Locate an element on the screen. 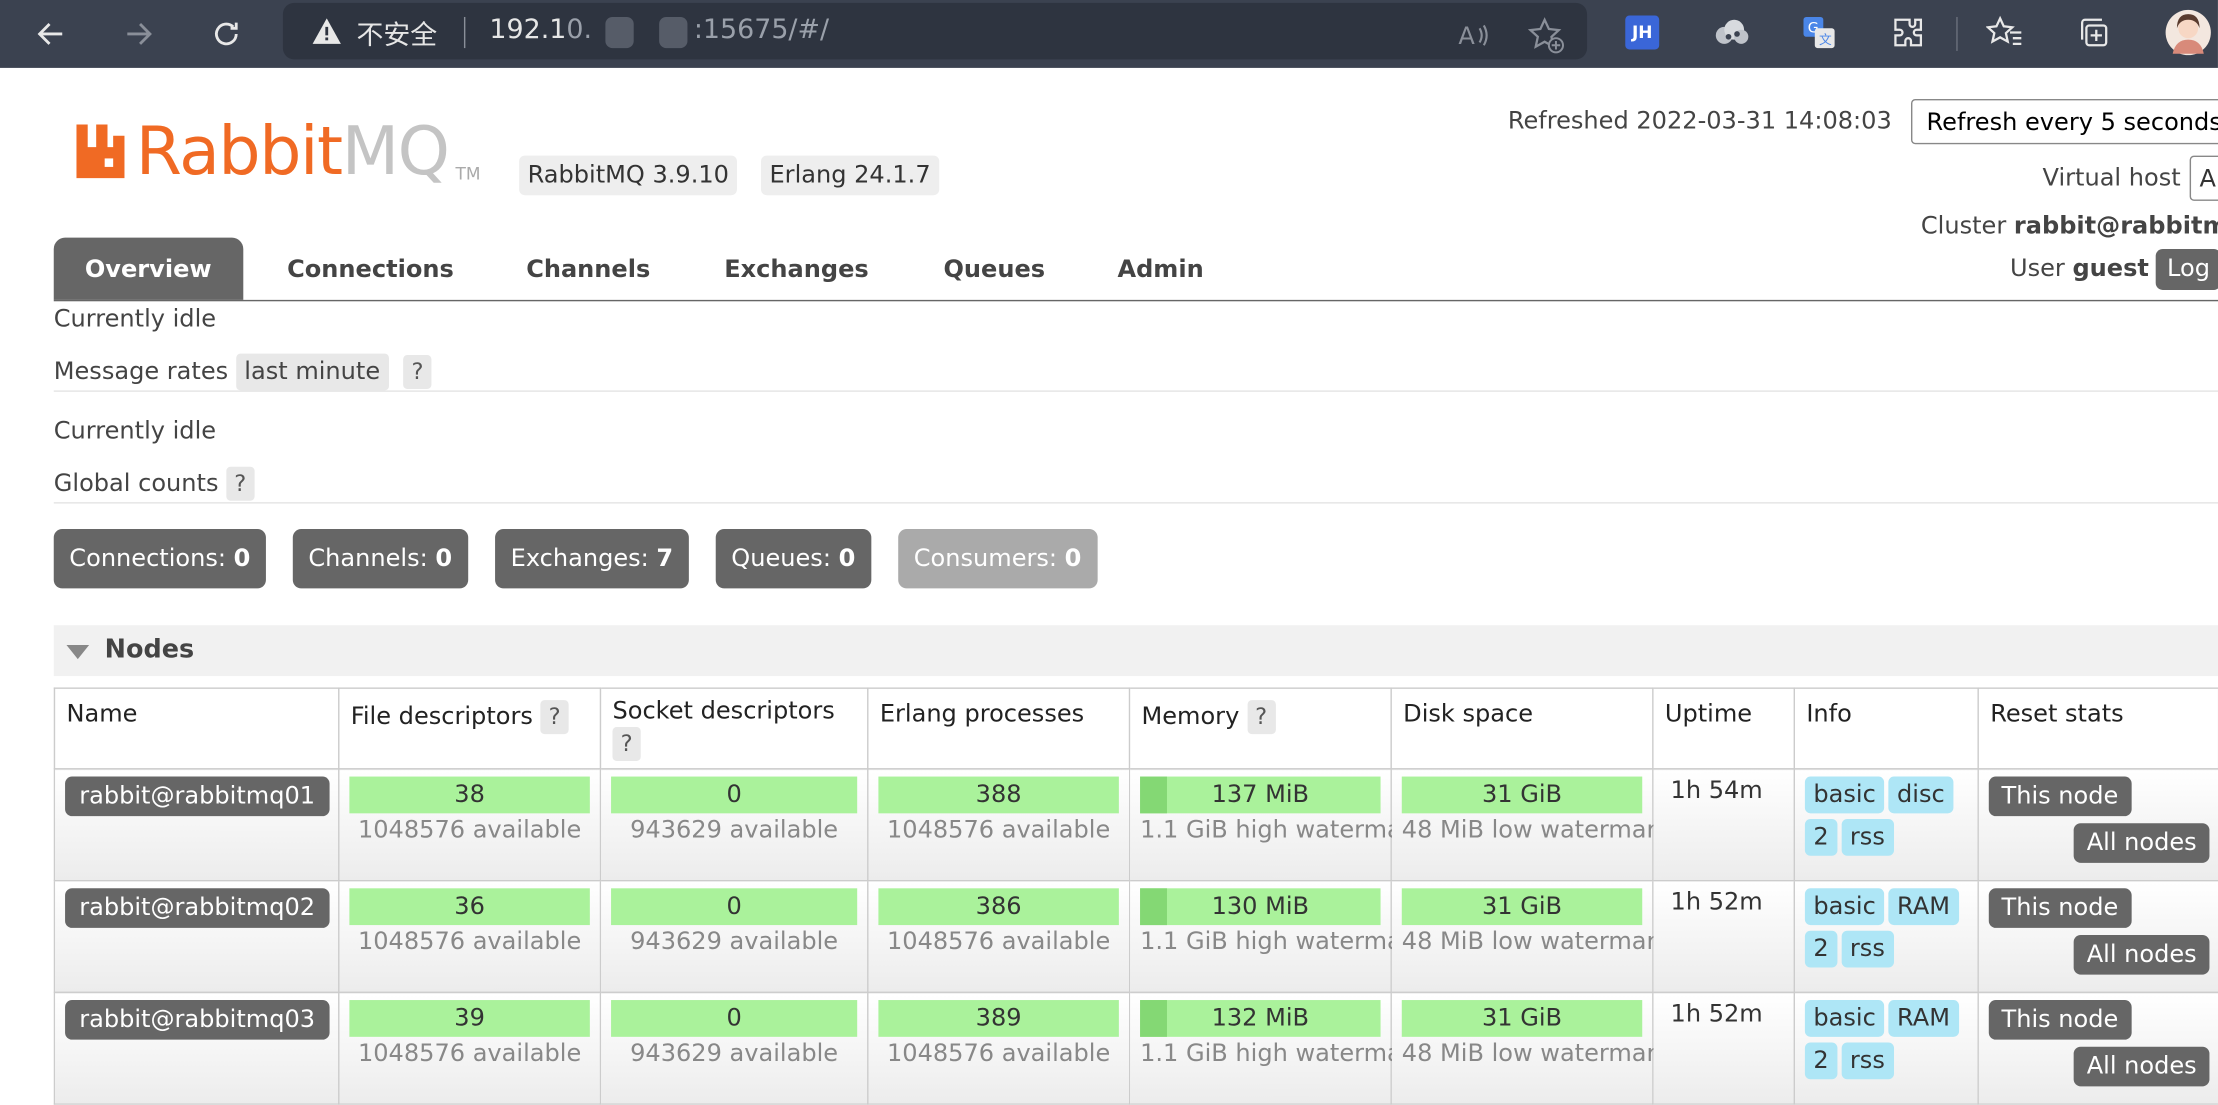  logo-wordmark: RabbitMQ is located at coordinates (292, 152).